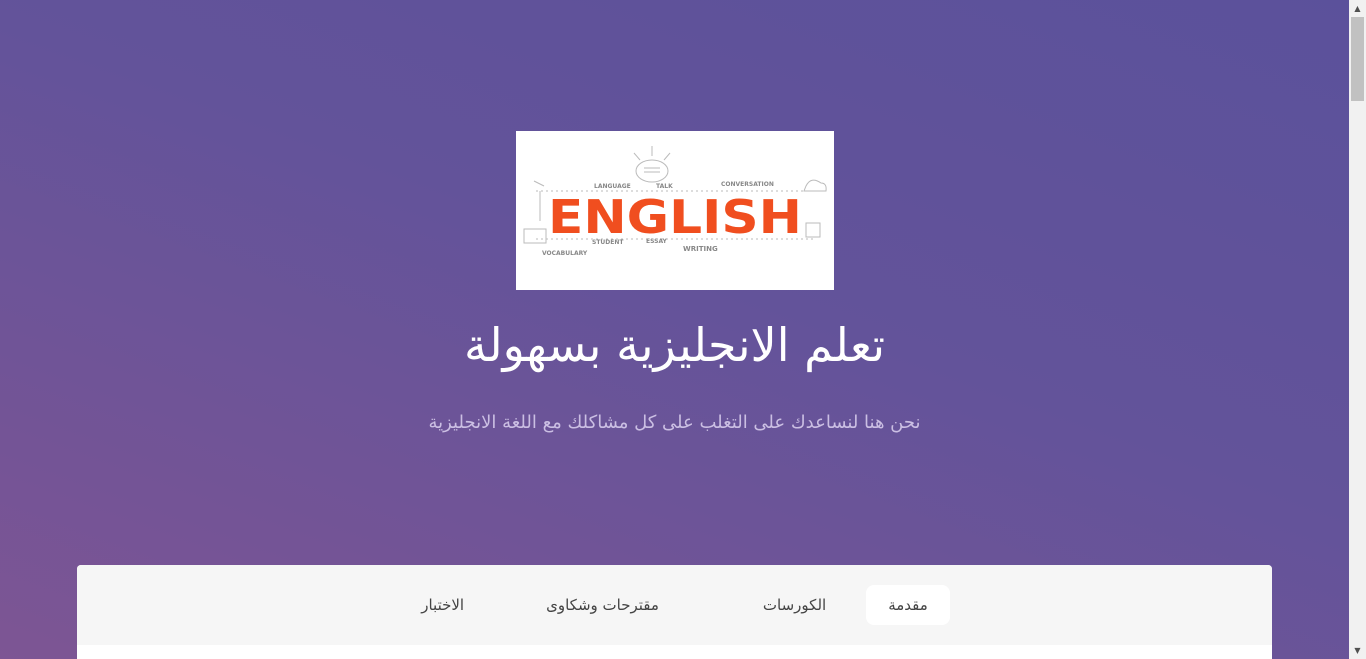 The width and height of the screenshot is (1366, 659). Describe the element at coordinates (747, 184) in the screenshot. I see `svg-text: CONVERSATION` at that location.